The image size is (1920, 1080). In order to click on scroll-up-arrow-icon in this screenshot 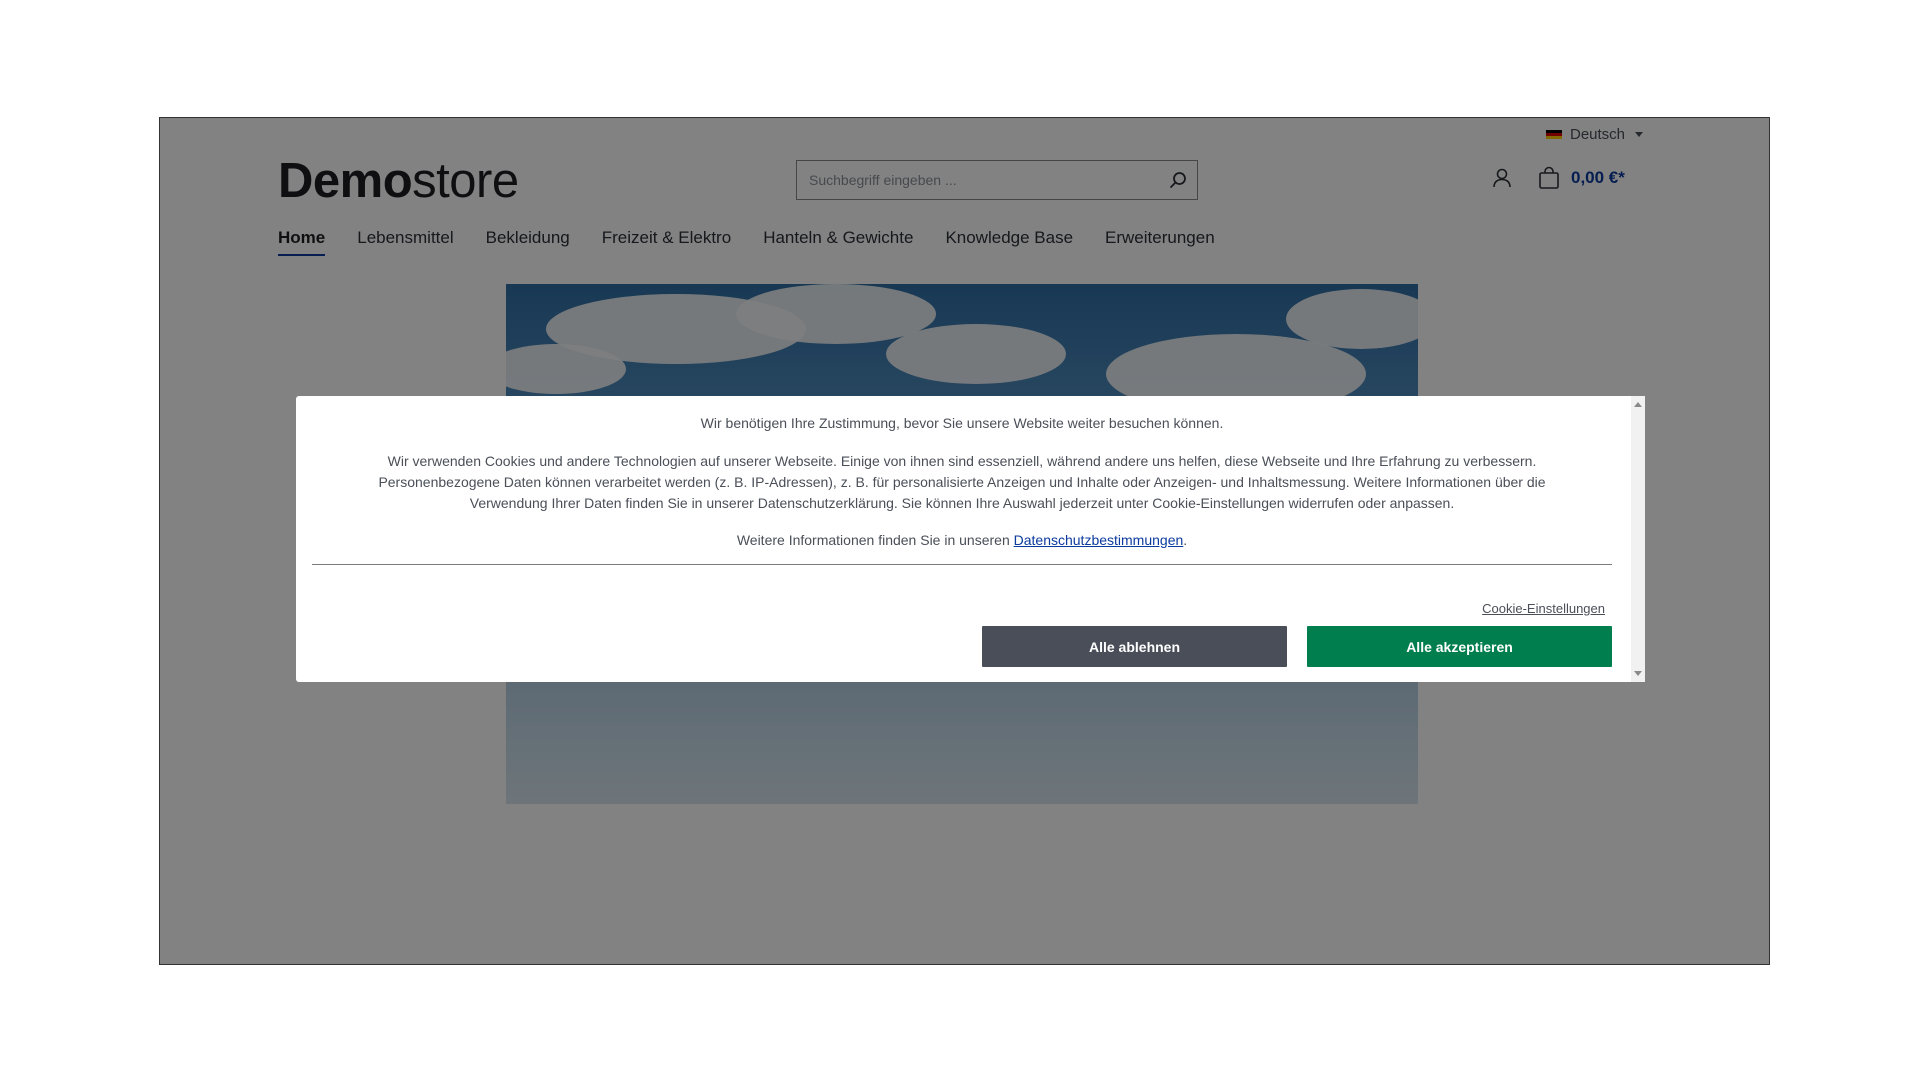, I will do `click(1638, 404)`.